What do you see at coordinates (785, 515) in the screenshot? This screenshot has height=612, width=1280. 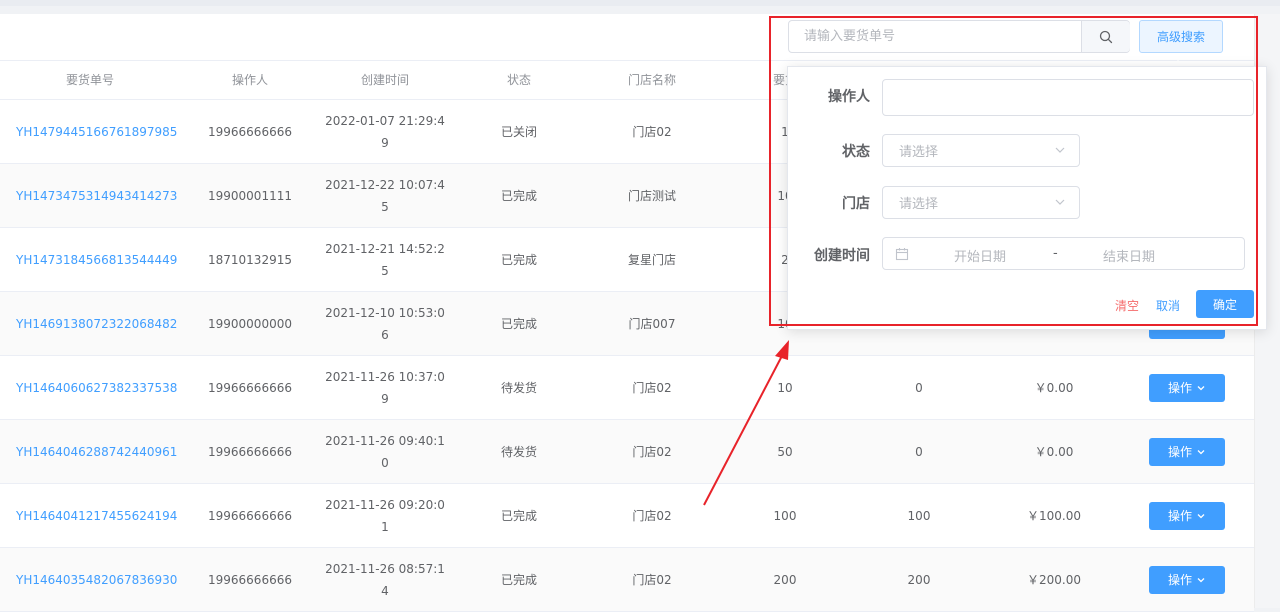 I see `request-qty-cell: 100` at bounding box center [785, 515].